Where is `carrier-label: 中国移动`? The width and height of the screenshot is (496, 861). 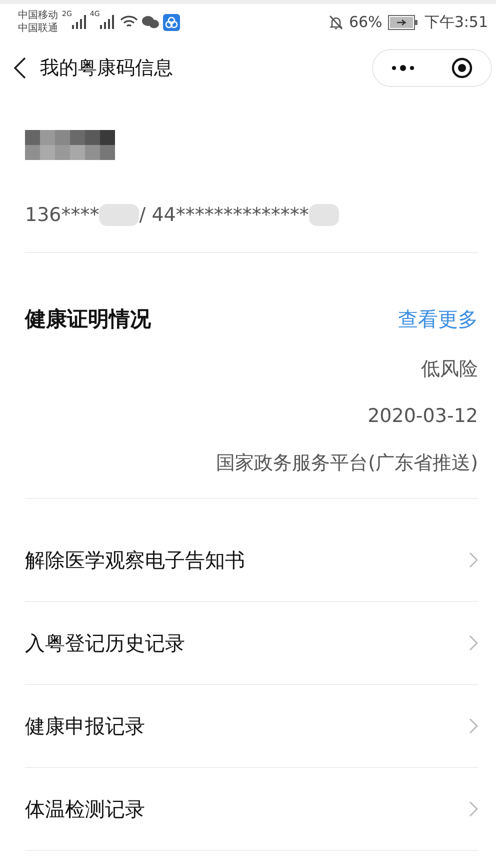
carrier-label: 中国移动 is located at coordinates (38, 15).